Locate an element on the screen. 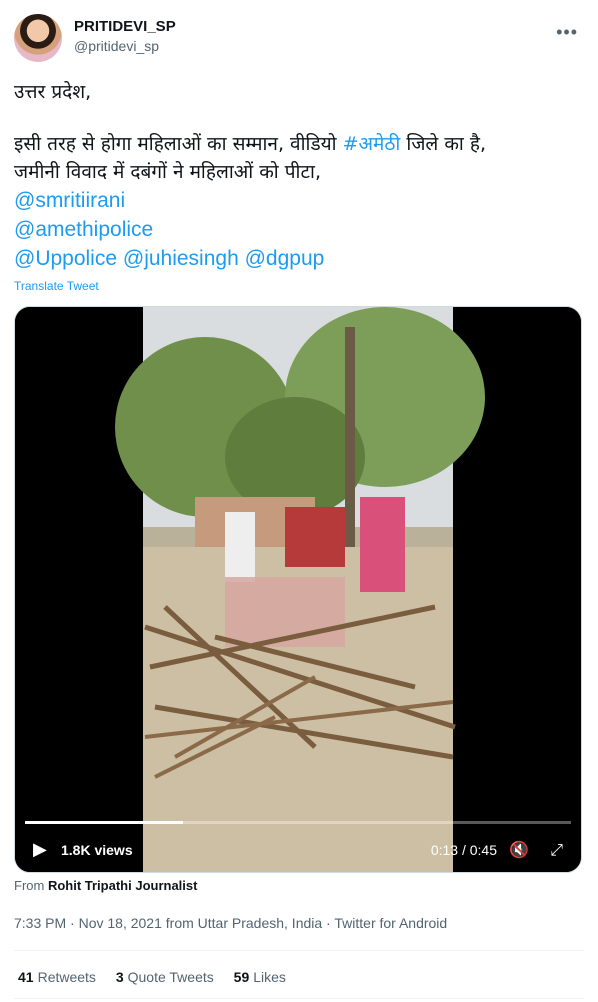 The height and width of the screenshot is (1002, 598). user-handle: @pritidevi_sp is located at coordinates (116, 46).